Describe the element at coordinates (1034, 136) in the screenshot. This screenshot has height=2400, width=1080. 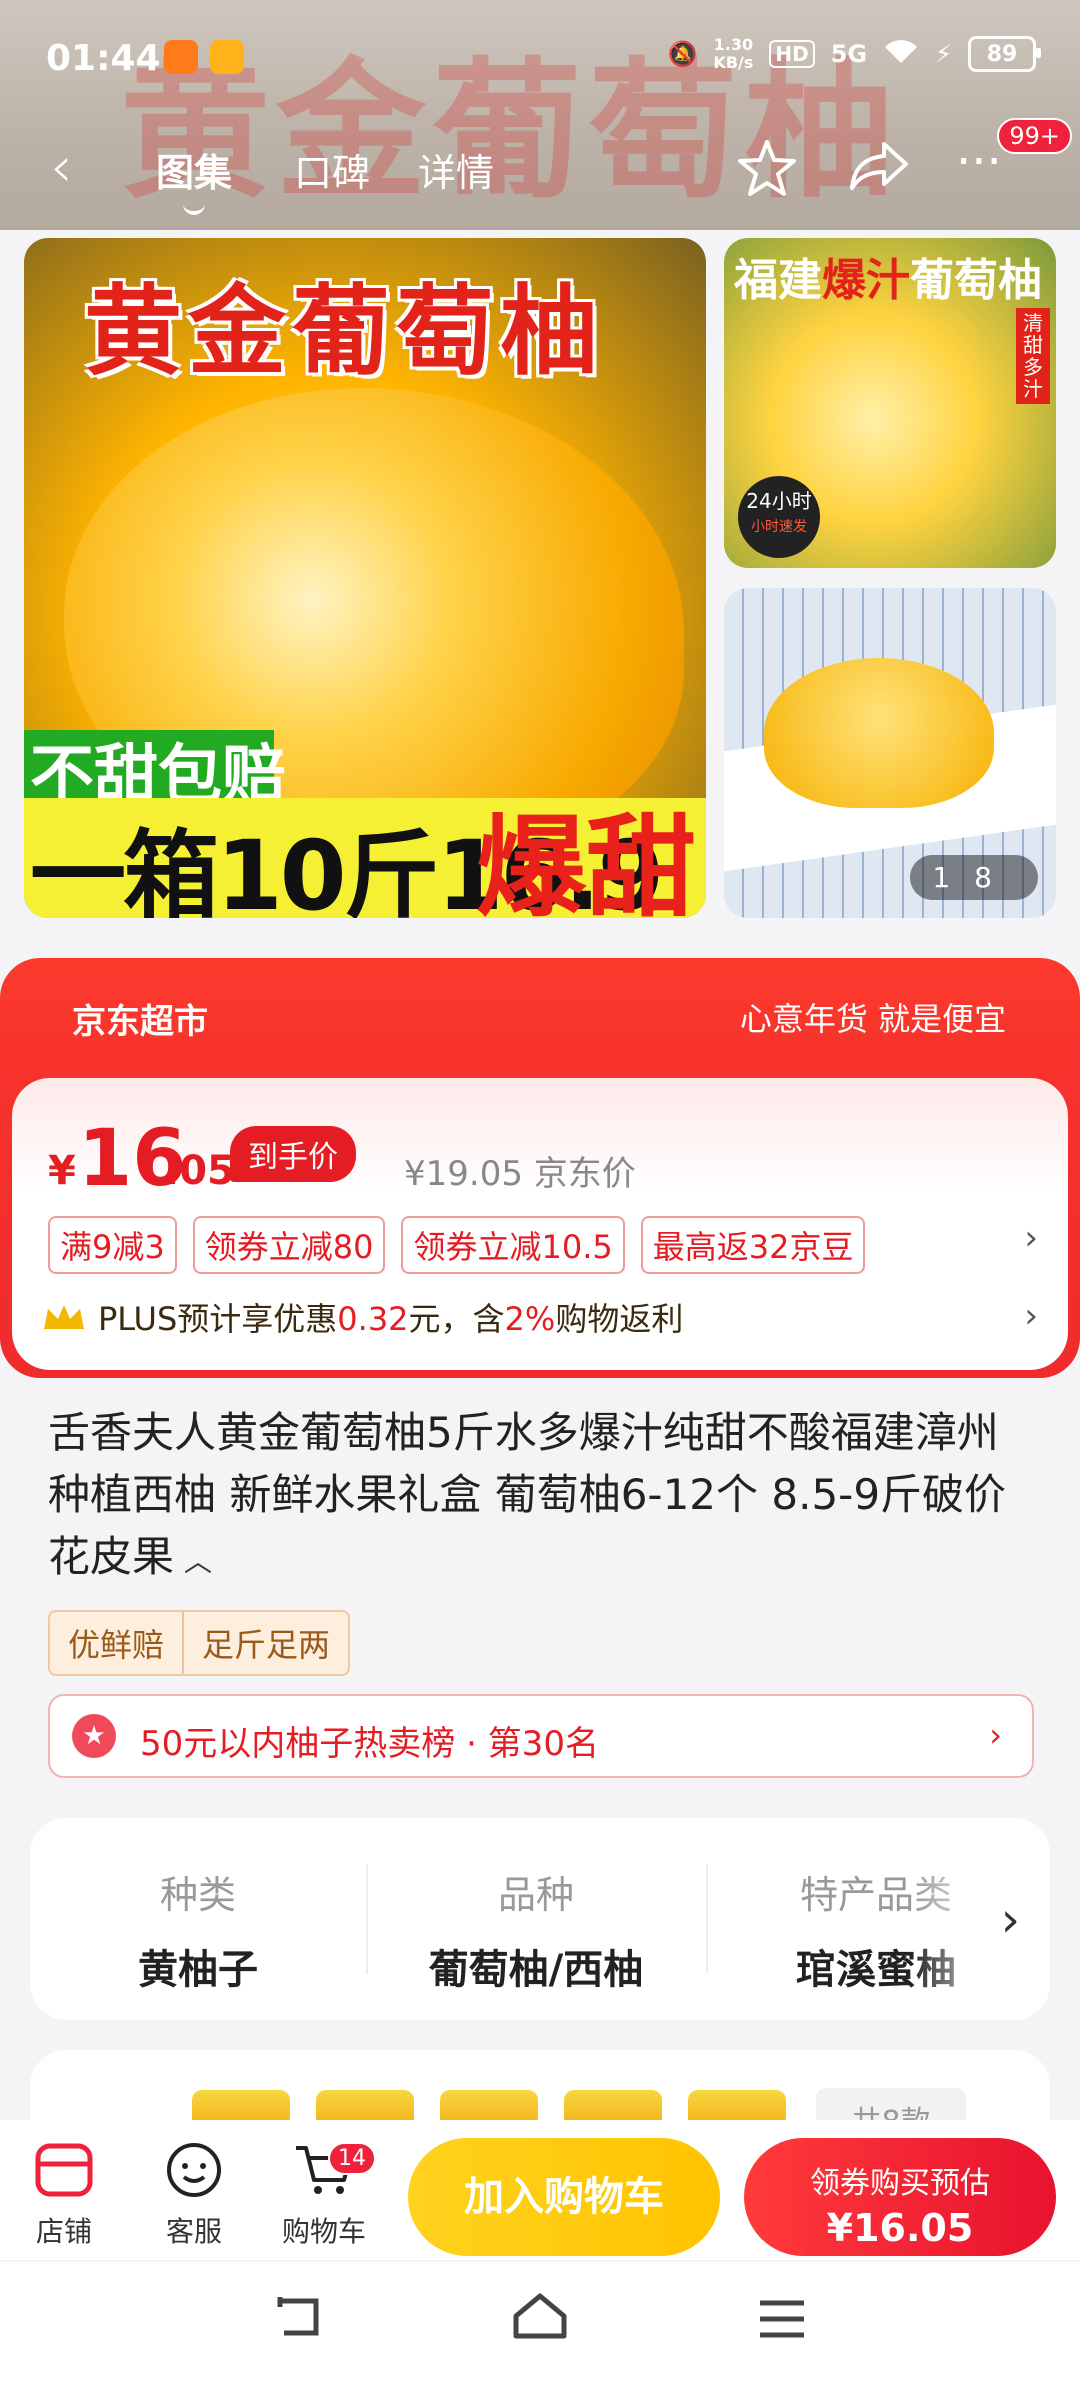
I see `message-count-badge: 99+` at that location.